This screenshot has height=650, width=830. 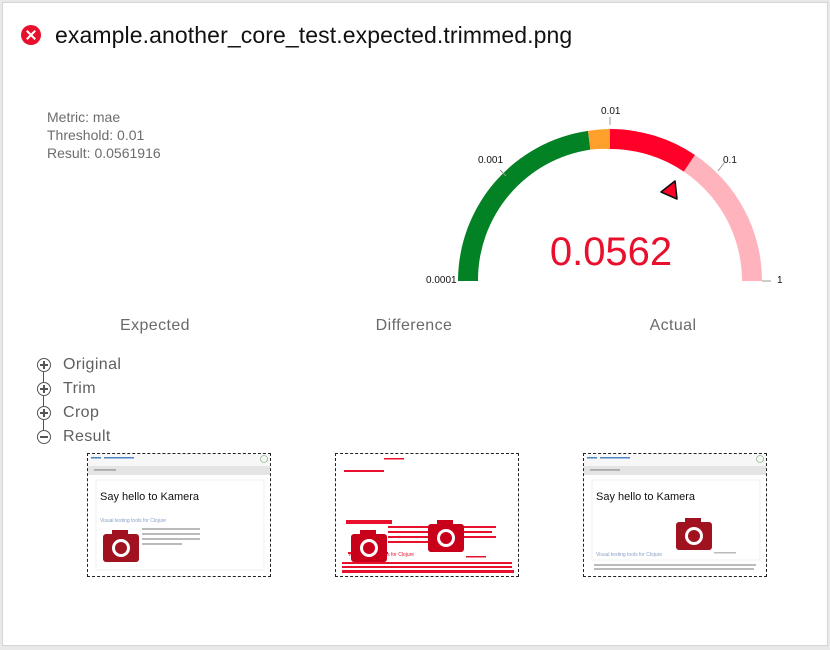 What do you see at coordinates (96, 135) in the screenshot?
I see `threshold-text: Threshold: 0.01` at bounding box center [96, 135].